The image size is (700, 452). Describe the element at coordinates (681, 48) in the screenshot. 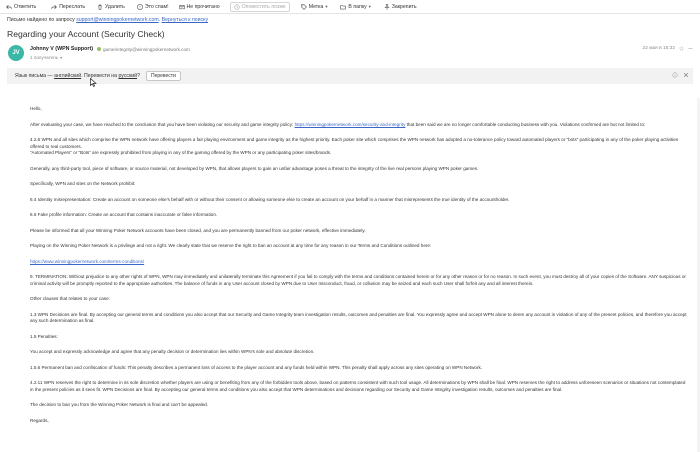

I see `star-icon` at that location.